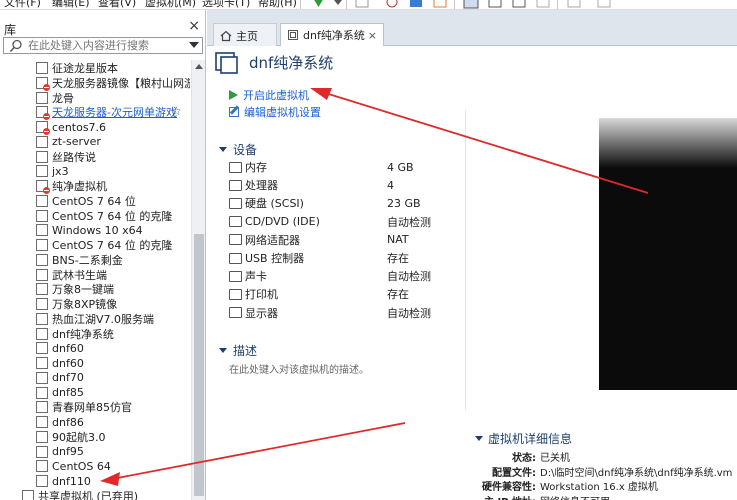 Image resolution: width=737 pixels, height=500 pixels. Describe the element at coordinates (92, 408) in the screenshot. I see `library-vm-label: 青春网单85仿官` at that location.